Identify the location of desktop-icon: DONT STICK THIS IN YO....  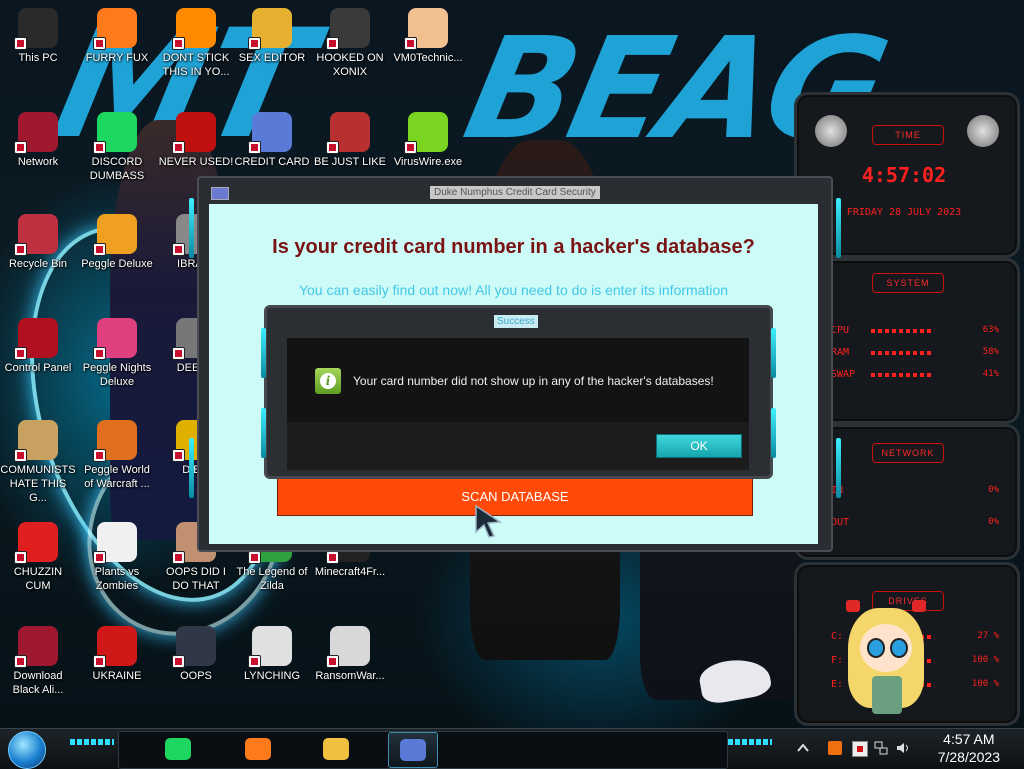
(196, 43).